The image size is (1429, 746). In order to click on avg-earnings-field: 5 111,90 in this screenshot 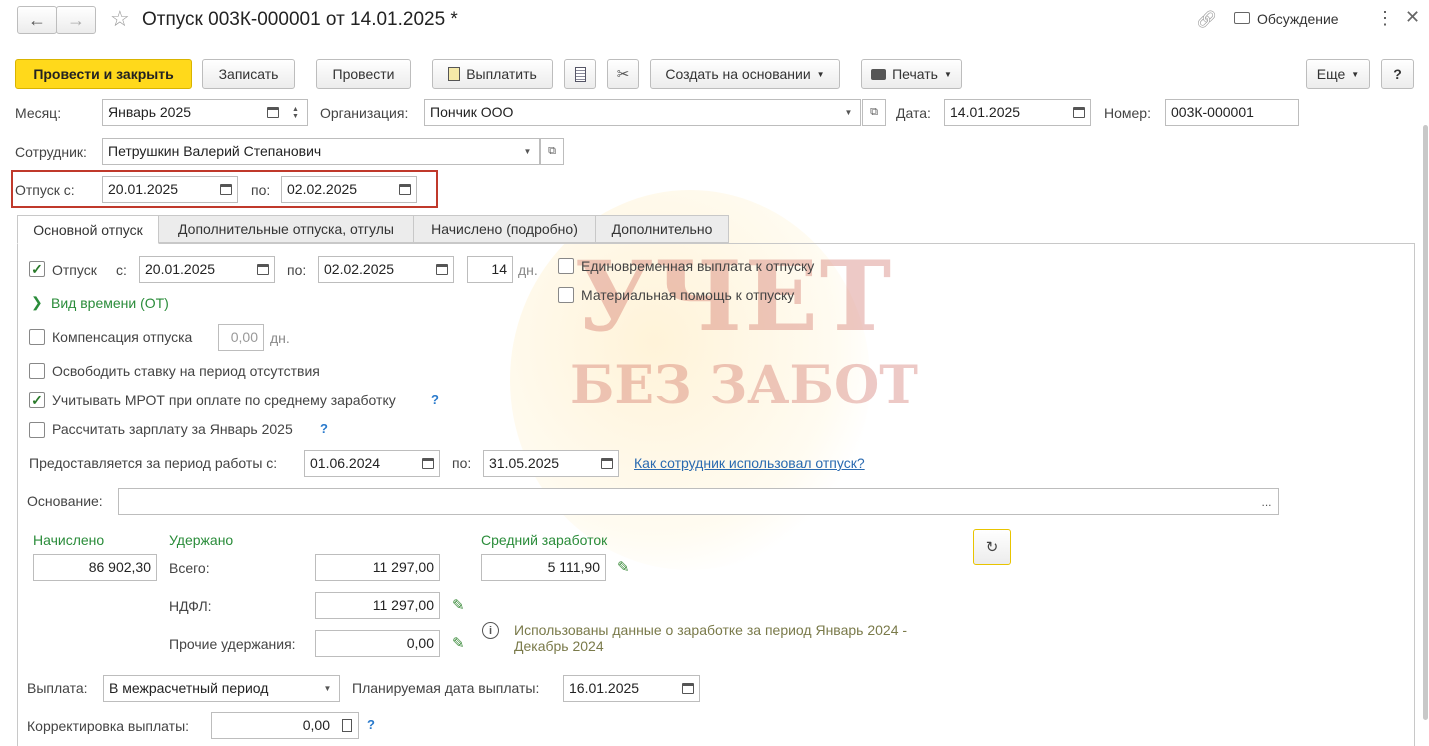, I will do `click(543, 567)`.